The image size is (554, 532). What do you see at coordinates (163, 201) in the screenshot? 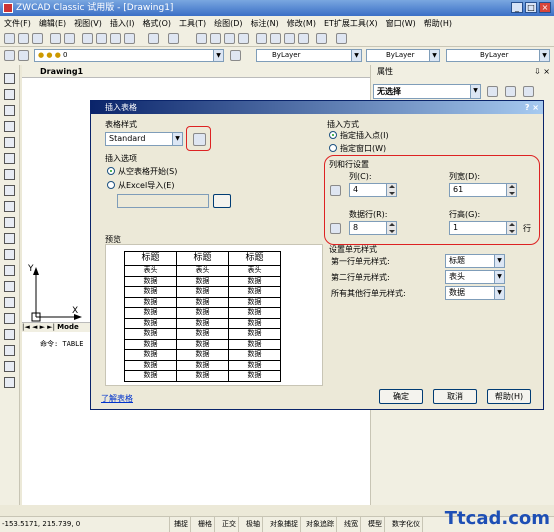
I see `excel-path-input` at bounding box center [163, 201].